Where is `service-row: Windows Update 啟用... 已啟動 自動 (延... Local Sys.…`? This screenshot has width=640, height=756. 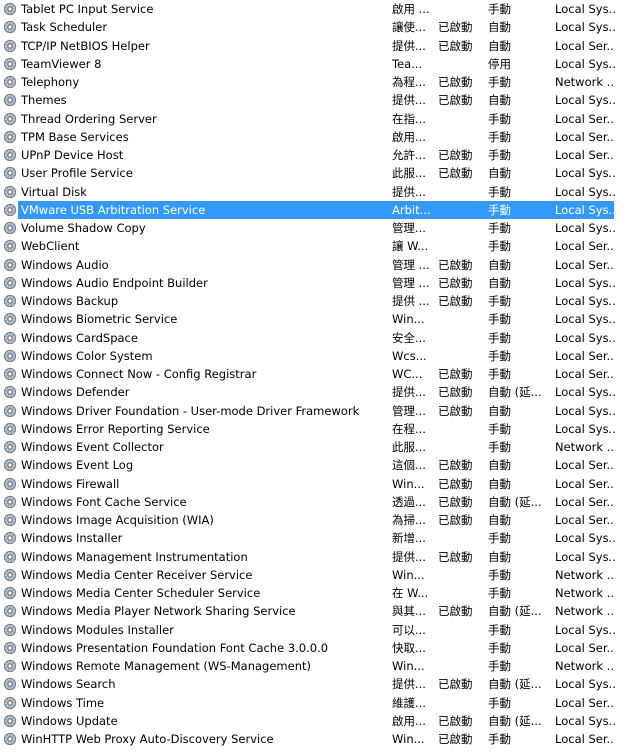 service-row: Windows Update 啟用... 已啟動 自動 (延... Local Sys.… is located at coordinates (320, 721).